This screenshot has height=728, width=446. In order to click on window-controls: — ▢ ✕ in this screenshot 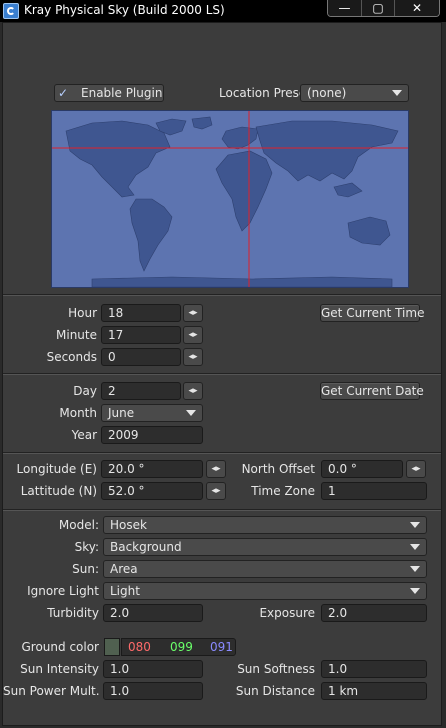, I will do `click(383, 8)`.